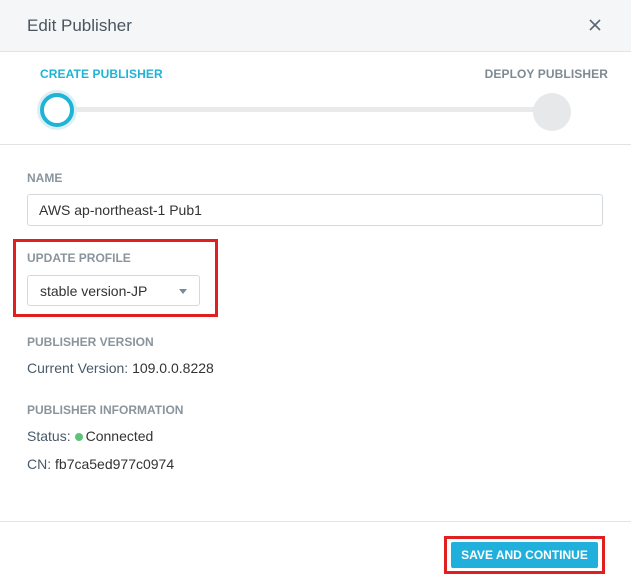  Describe the element at coordinates (94, 291) in the screenshot. I see `update-profile-selected-value: stable version-JP` at that location.